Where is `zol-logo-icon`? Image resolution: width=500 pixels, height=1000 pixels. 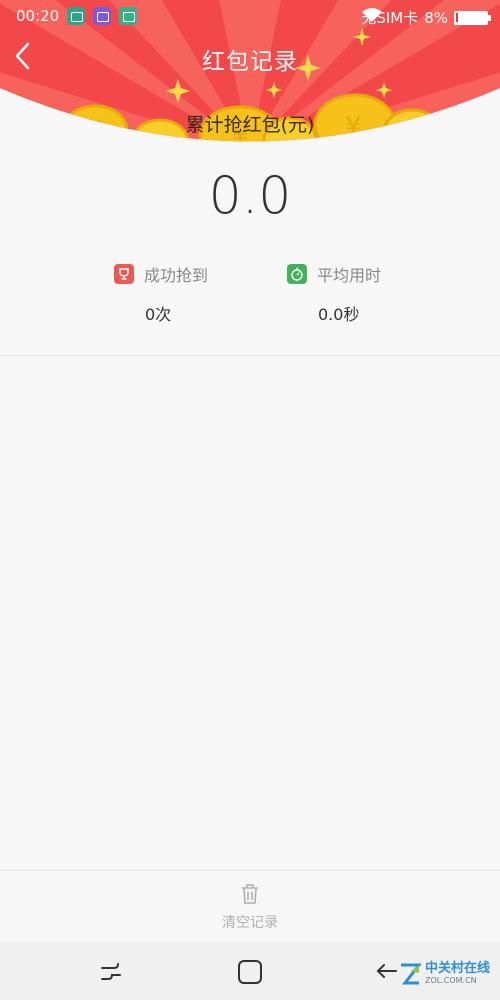
zol-logo-icon is located at coordinates (410, 973).